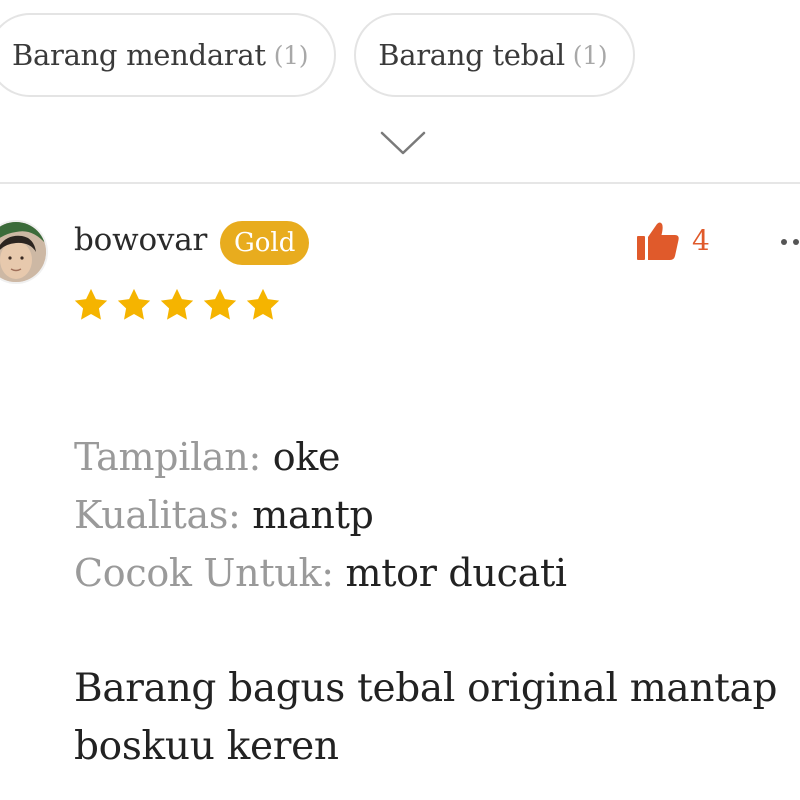 Image resolution: width=800 pixels, height=800 pixels. Describe the element at coordinates (400, 183) in the screenshot. I see `section-divider` at that location.